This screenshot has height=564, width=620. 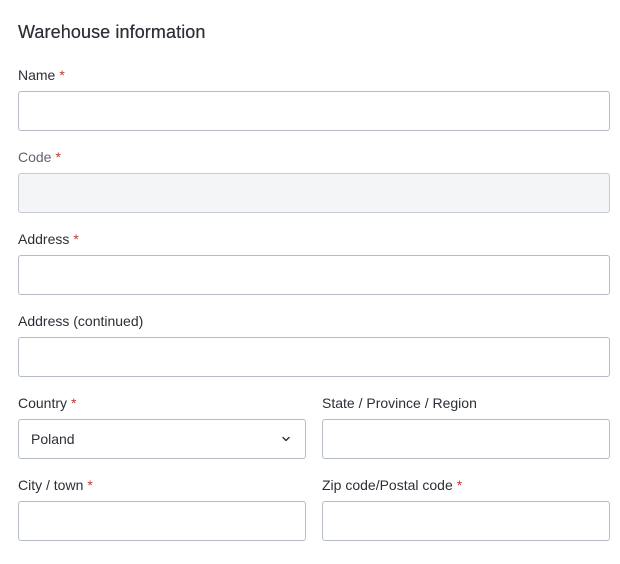 I want to click on city-label-text: City / town, so click(x=51, y=485).